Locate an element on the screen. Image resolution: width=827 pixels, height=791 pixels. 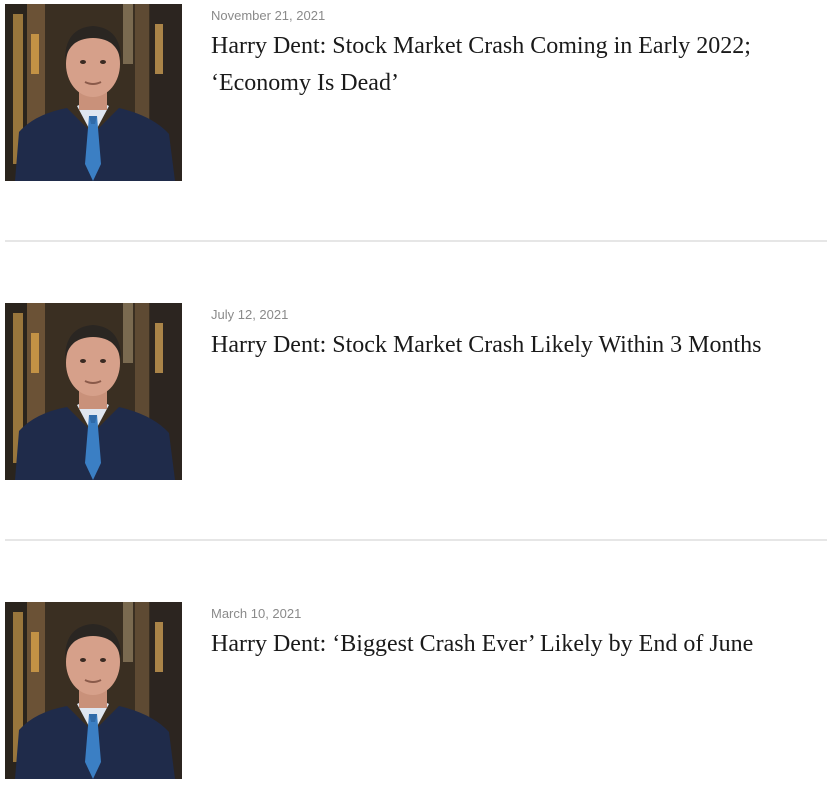
article-date: March 10, 2021 is located at coordinates (256, 613).